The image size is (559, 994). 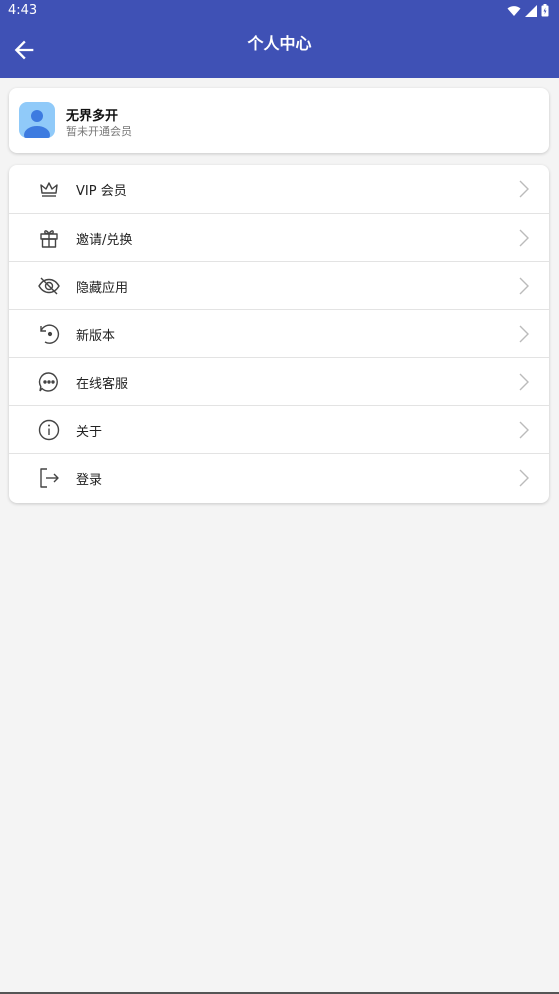 What do you see at coordinates (23, 10) in the screenshot?
I see `status-time: 4:43` at bounding box center [23, 10].